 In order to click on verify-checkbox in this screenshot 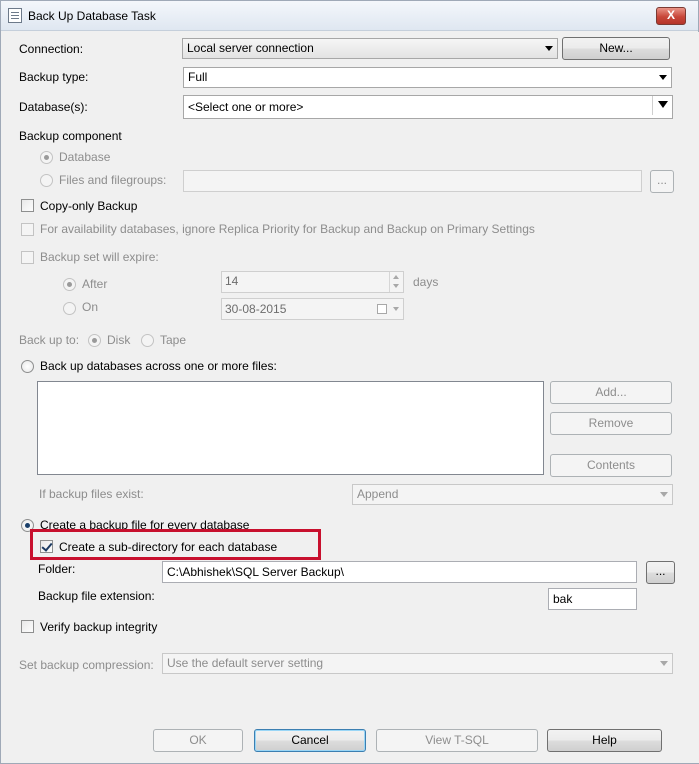, I will do `click(27, 626)`.